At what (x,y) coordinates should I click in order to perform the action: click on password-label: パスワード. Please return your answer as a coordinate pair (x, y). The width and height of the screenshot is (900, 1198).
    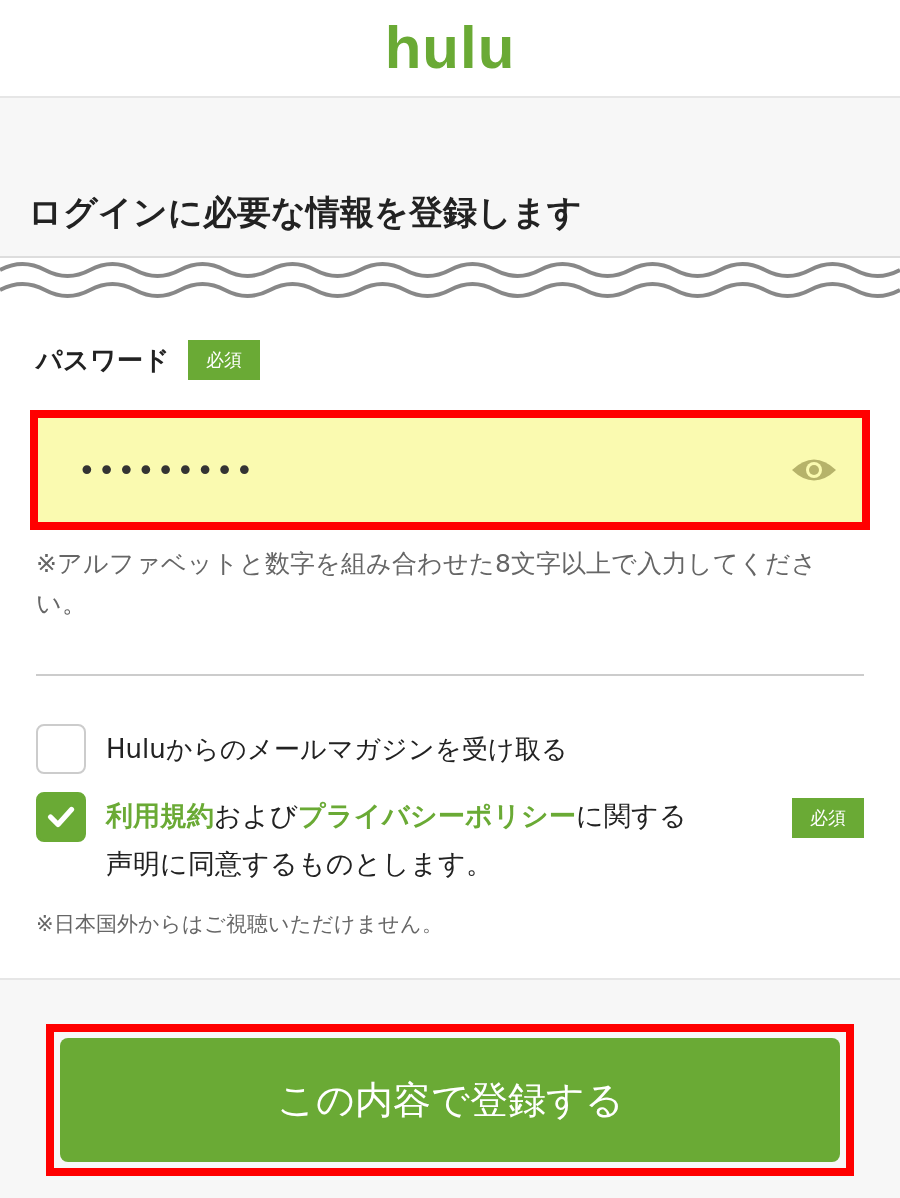
    Looking at the image, I should click on (103, 360).